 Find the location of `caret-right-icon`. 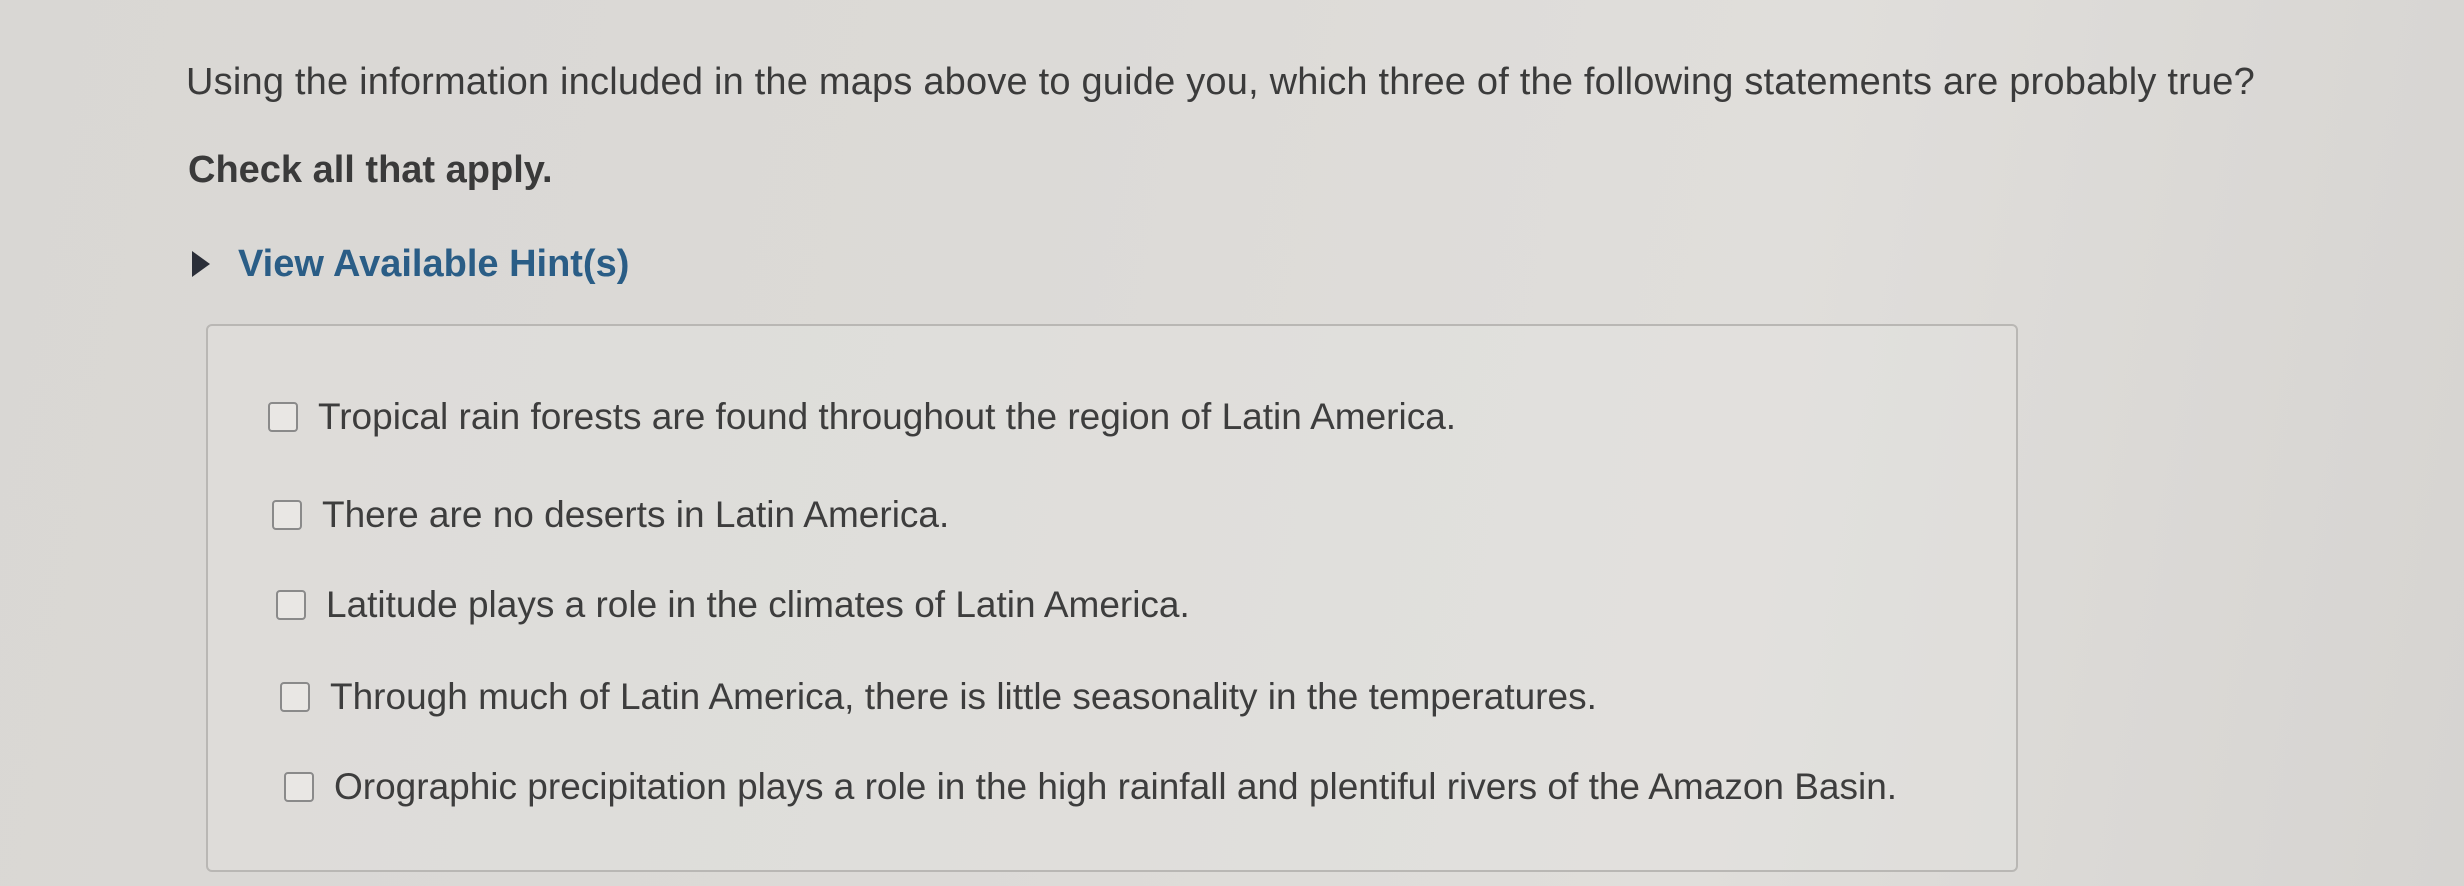

caret-right-icon is located at coordinates (201, 264).